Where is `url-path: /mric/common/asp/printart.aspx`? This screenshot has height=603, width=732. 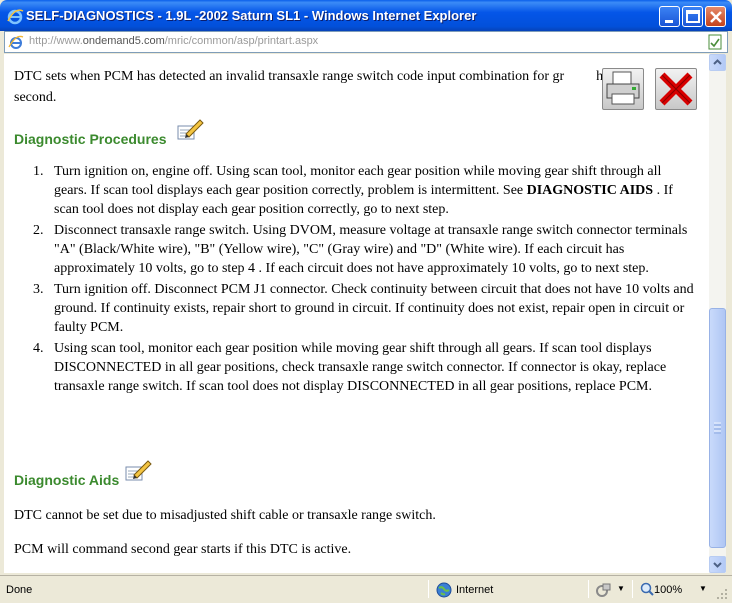 url-path: /mric/common/asp/printart.aspx is located at coordinates (241, 41).